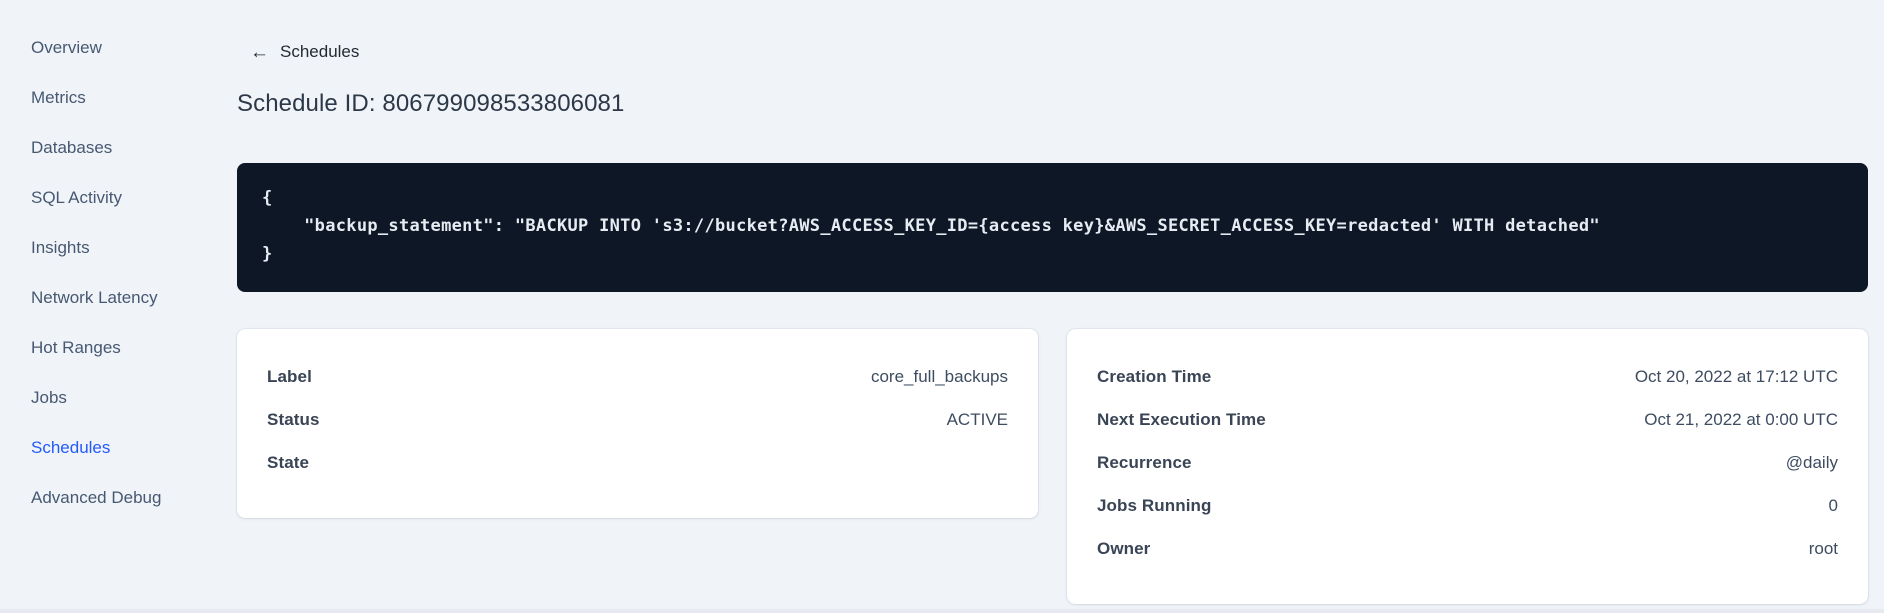  Describe the element at coordinates (1467, 505) in the screenshot. I see `table-row: Jobs Running 0` at that location.